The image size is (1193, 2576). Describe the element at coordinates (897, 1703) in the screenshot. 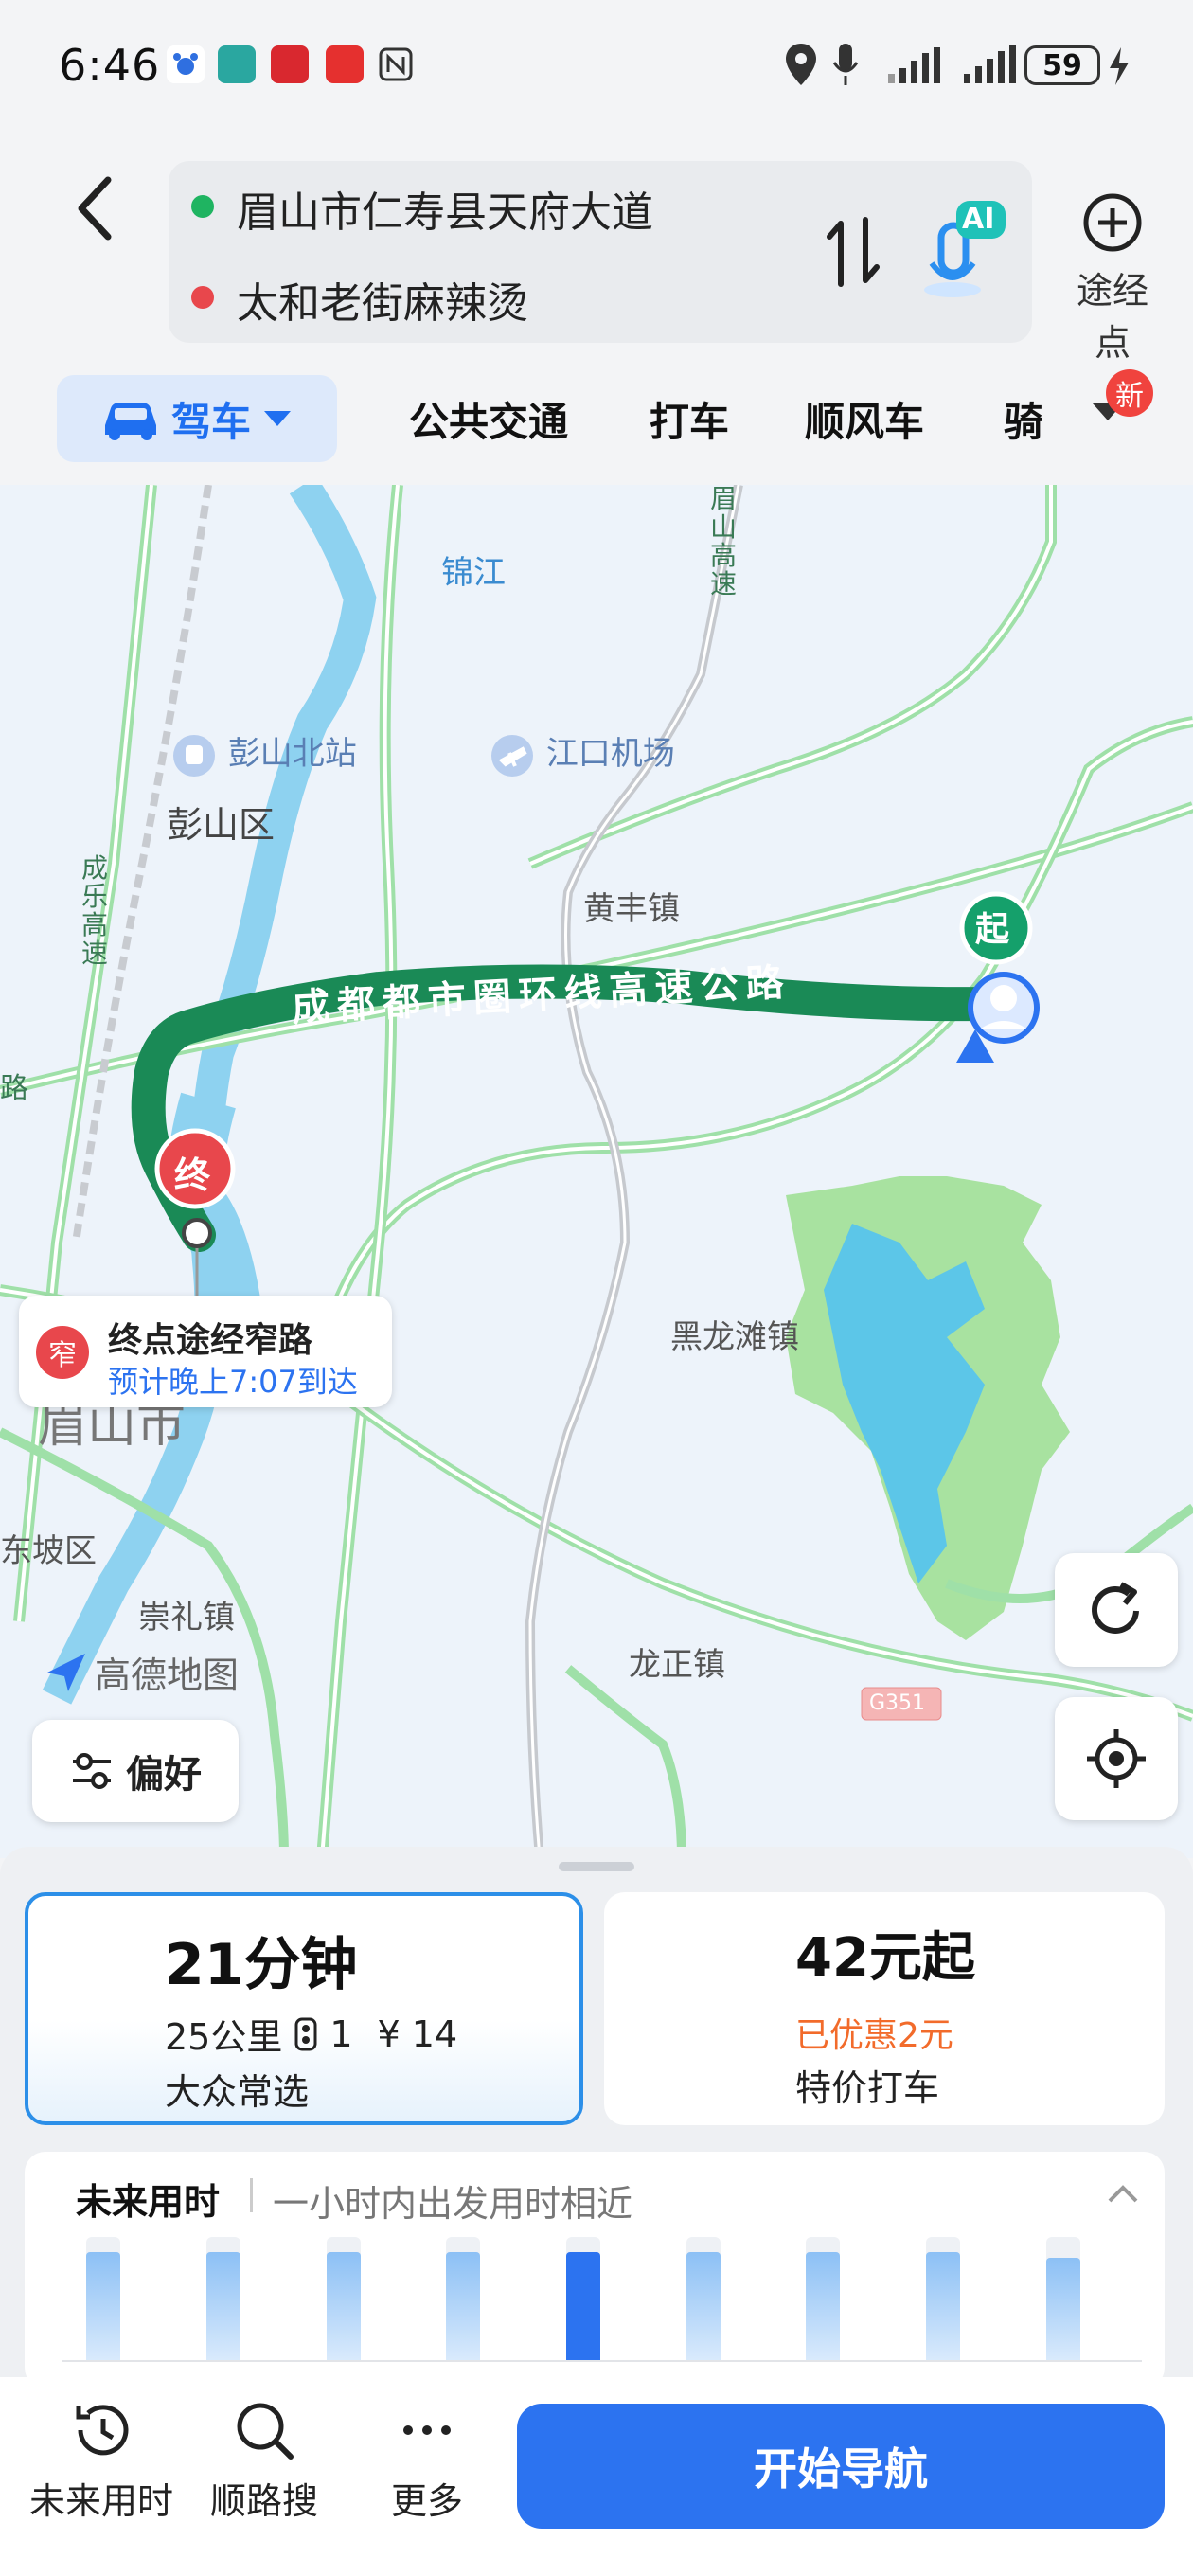

I see `label-g351: G351` at that location.